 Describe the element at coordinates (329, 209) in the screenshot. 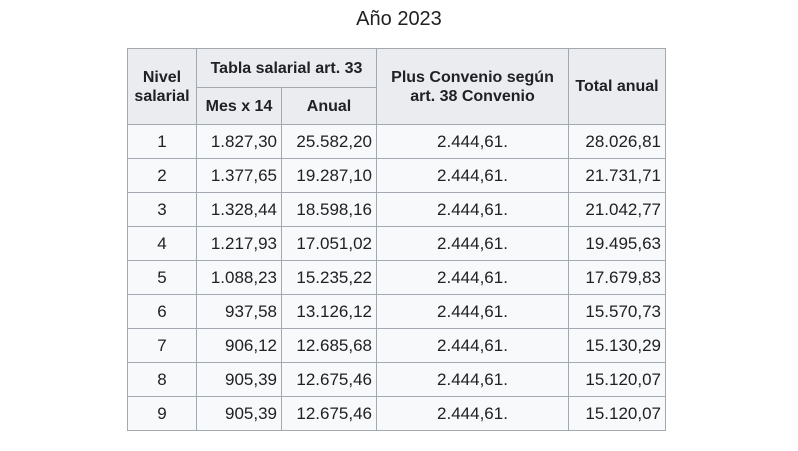

I see `cell-anual: 18.598,16` at that location.